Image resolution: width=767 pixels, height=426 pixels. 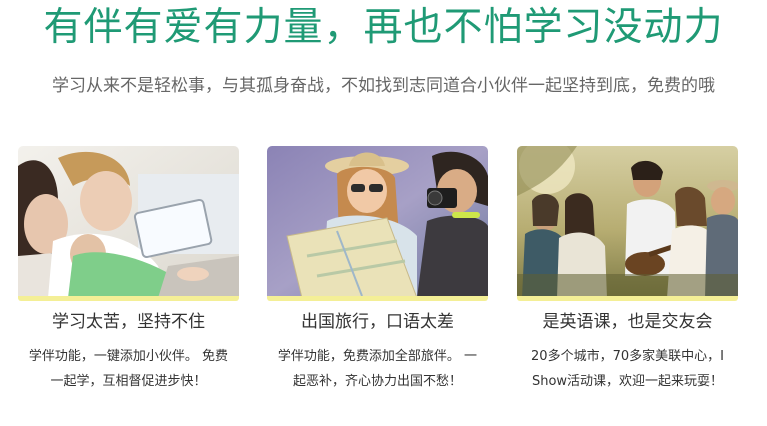 I want to click on card-description-line: 学伴功能，免费添加全部旅伴。 一, so click(x=377, y=356).